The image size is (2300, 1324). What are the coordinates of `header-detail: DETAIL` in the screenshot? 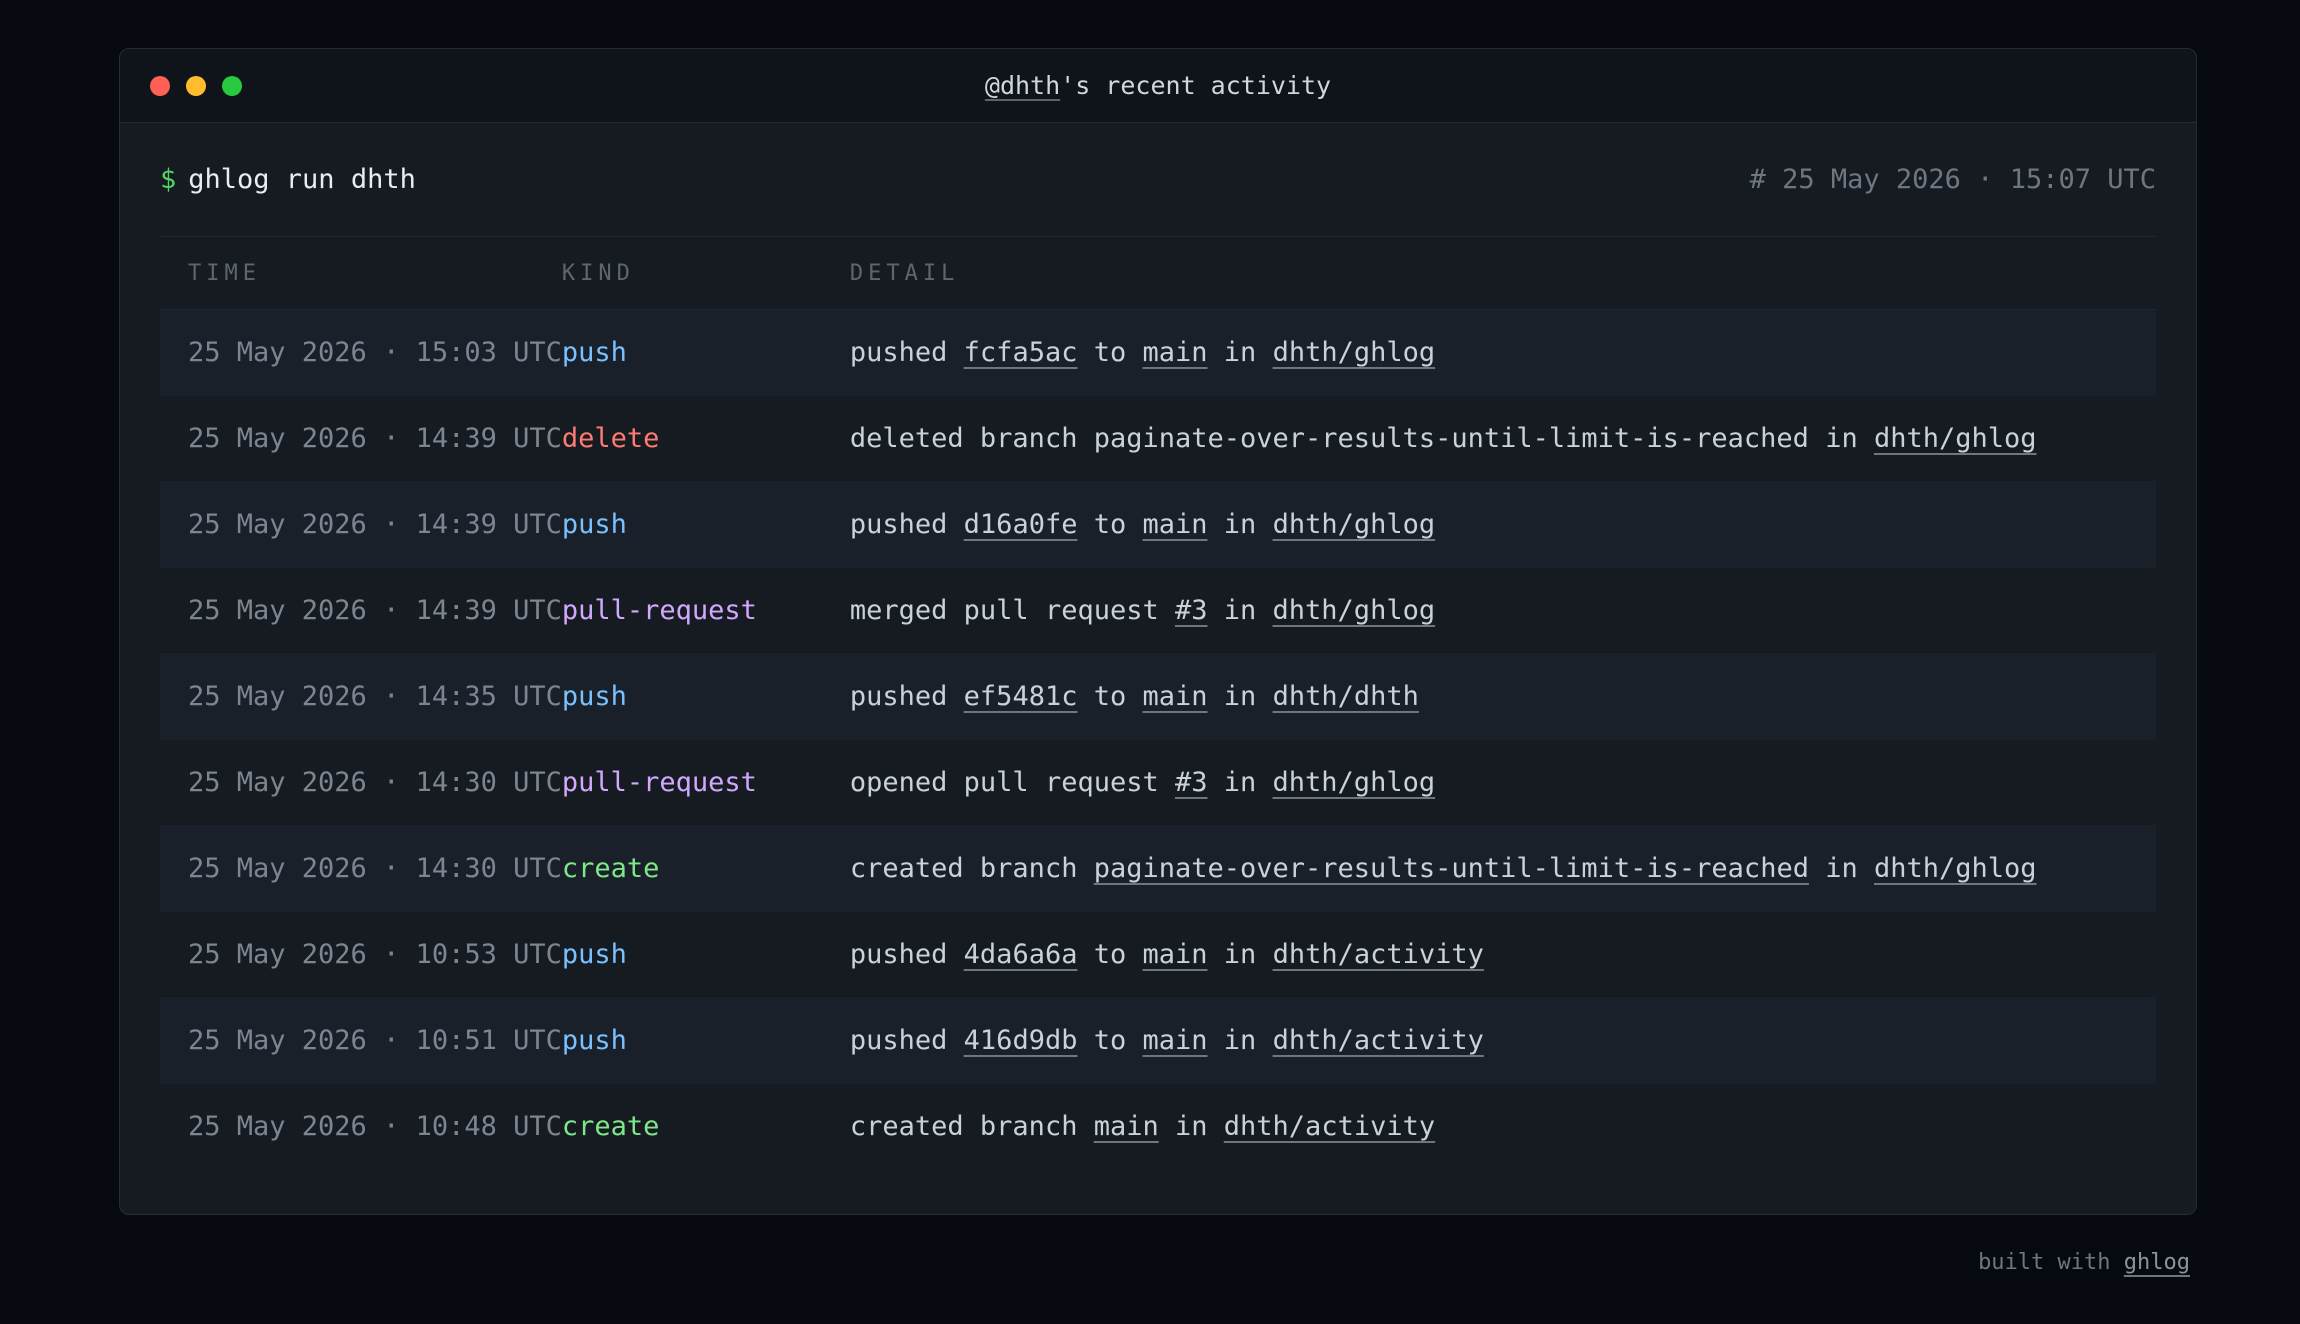 It's located at (1502, 273).